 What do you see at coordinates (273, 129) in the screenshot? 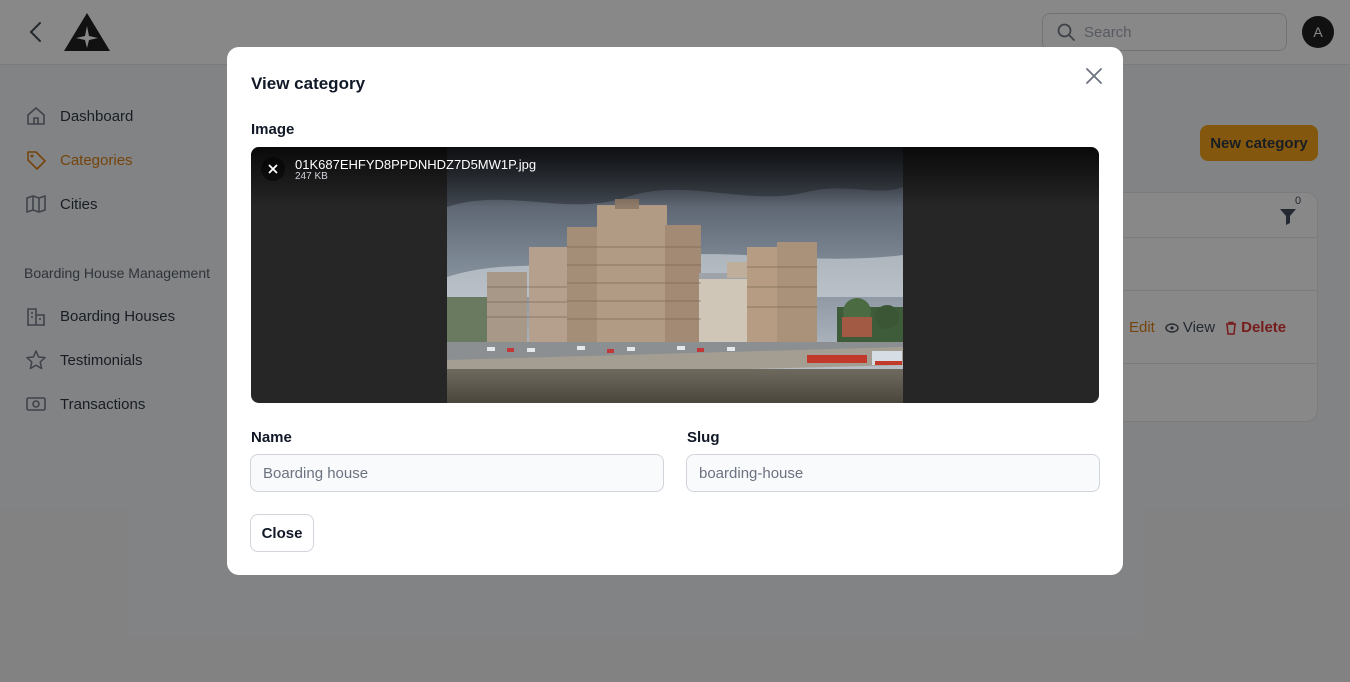
I see `image-label: Image` at bounding box center [273, 129].